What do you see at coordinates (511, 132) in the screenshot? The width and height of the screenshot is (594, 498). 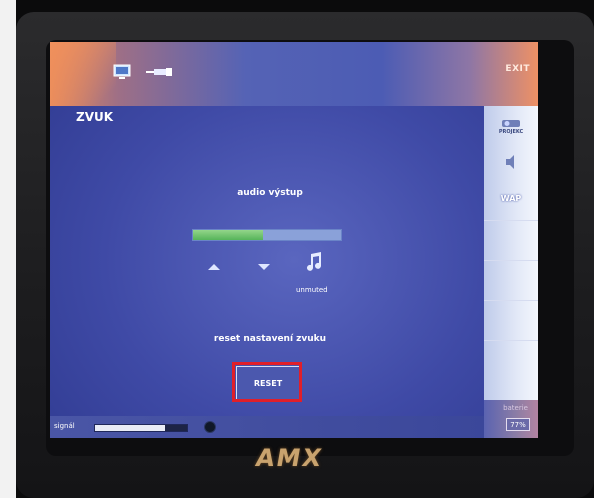 I see `sidebar-item-label: PROJEKC` at bounding box center [511, 132].